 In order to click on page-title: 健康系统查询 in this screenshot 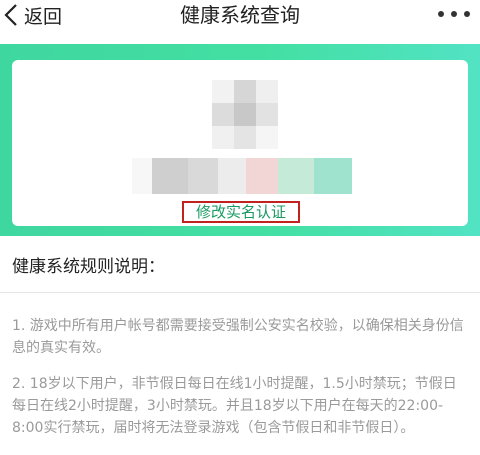, I will do `click(240, 15)`.